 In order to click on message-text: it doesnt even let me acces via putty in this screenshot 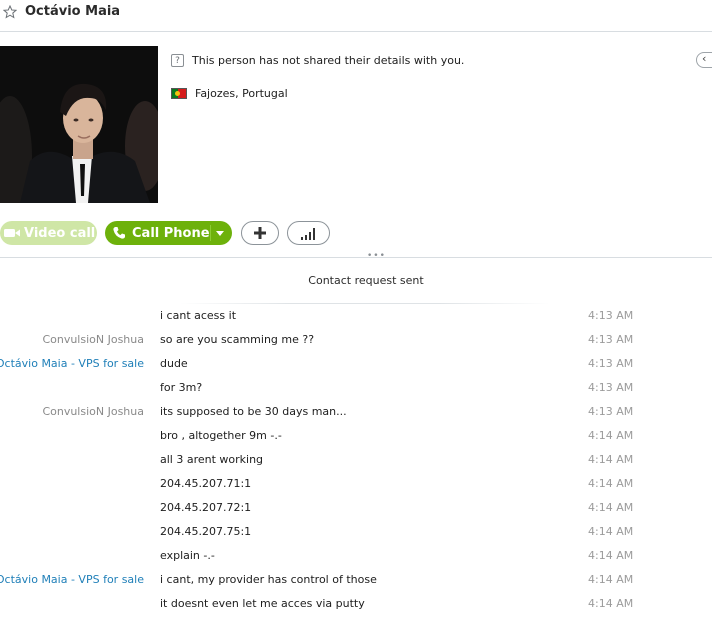, I will do `click(262, 603)`.